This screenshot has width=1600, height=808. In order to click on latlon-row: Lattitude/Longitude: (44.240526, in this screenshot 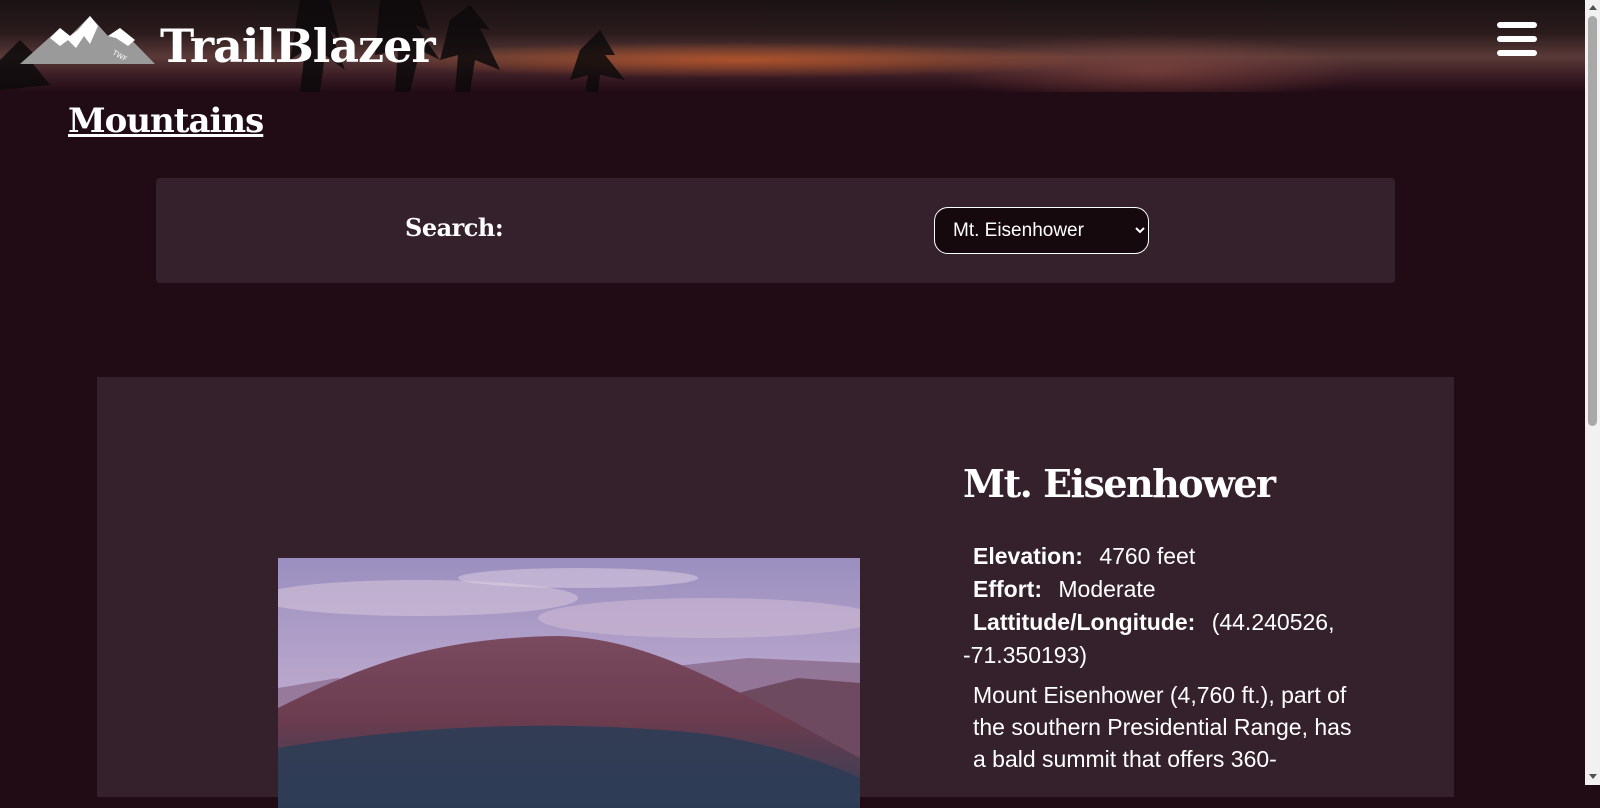, I will do `click(1163, 622)`.